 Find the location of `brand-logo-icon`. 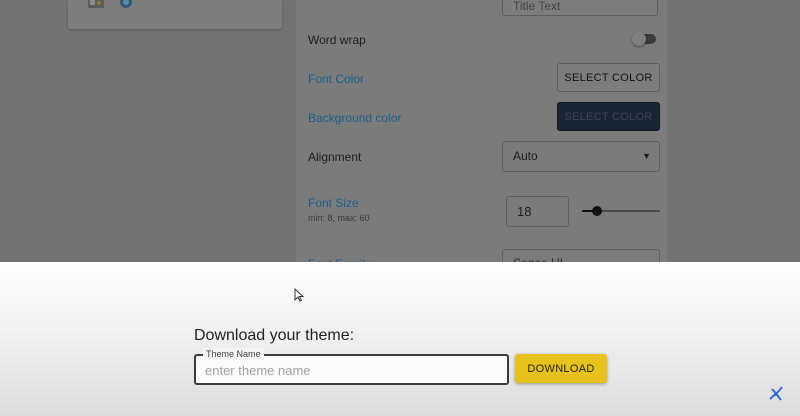

brand-logo-icon is located at coordinates (776, 393).